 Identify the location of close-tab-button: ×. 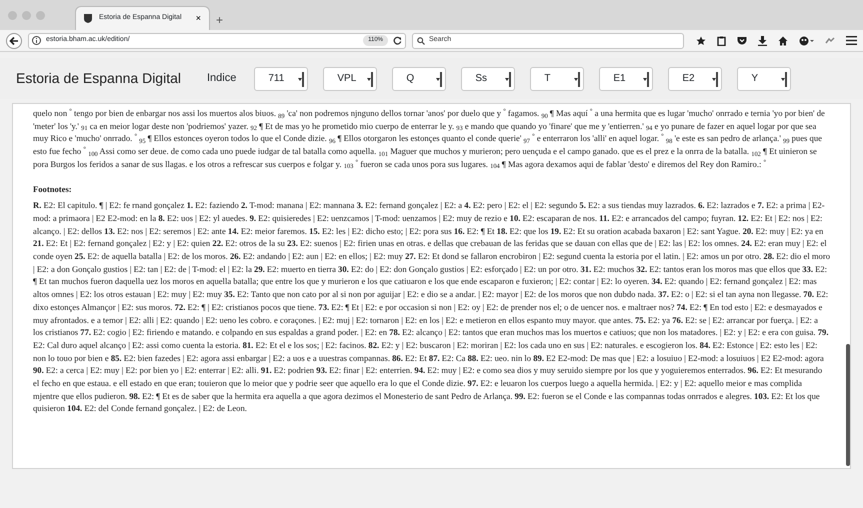
(198, 18).